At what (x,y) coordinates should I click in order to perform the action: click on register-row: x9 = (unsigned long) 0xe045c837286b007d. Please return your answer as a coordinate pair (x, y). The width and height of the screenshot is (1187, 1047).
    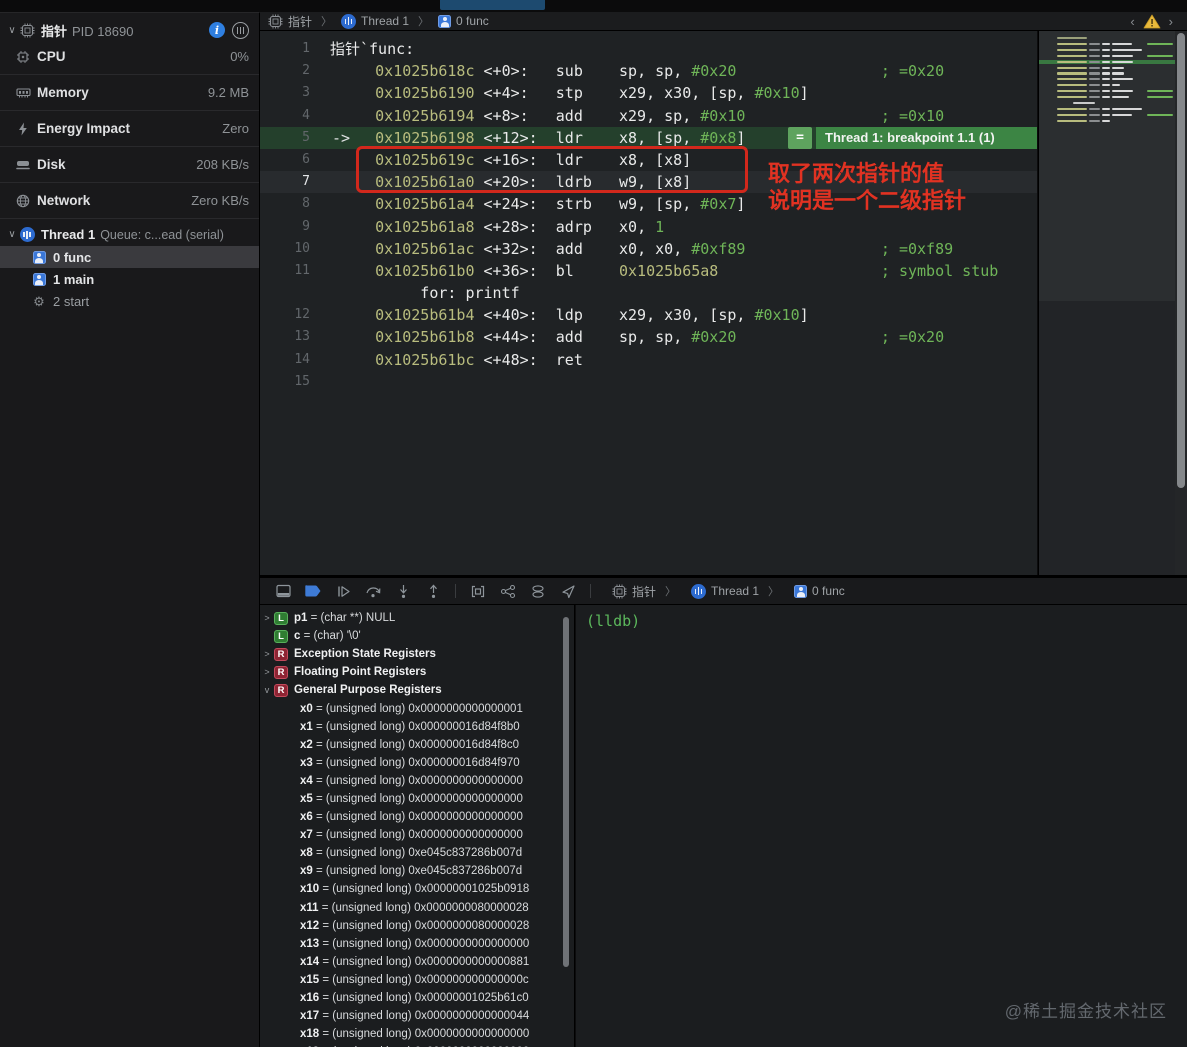
    Looking at the image, I should click on (417, 871).